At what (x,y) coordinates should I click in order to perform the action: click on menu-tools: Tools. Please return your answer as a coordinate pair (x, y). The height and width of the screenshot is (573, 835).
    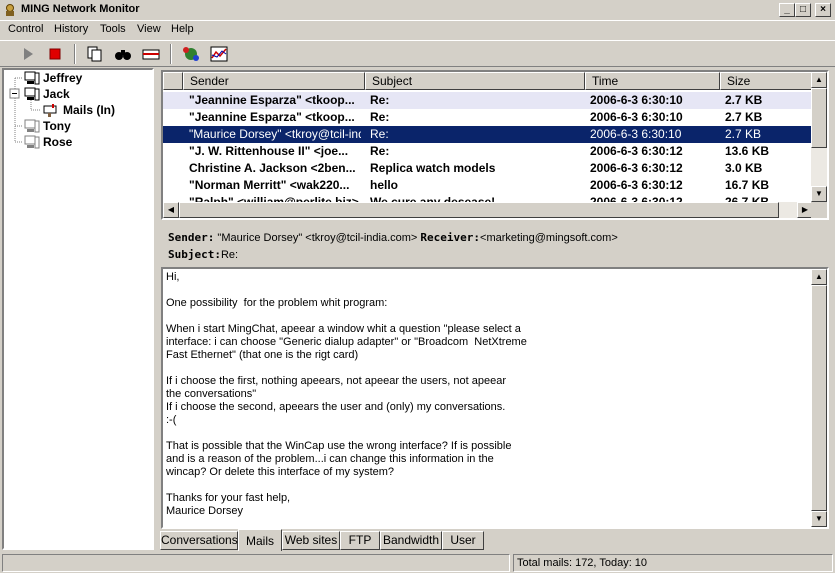
    Looking at the image, I should click on (113, 29).